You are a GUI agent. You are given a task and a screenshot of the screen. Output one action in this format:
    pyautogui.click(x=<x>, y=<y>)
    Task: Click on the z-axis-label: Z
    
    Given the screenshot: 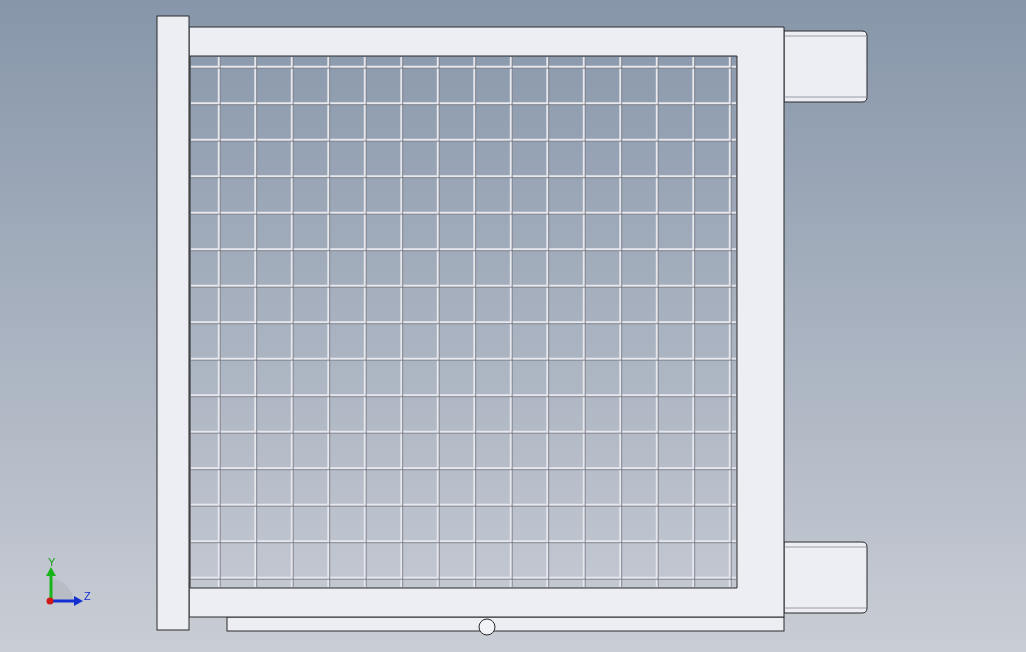 What is the action you would take?
    pyautogui.click(x=87, y=596)
    